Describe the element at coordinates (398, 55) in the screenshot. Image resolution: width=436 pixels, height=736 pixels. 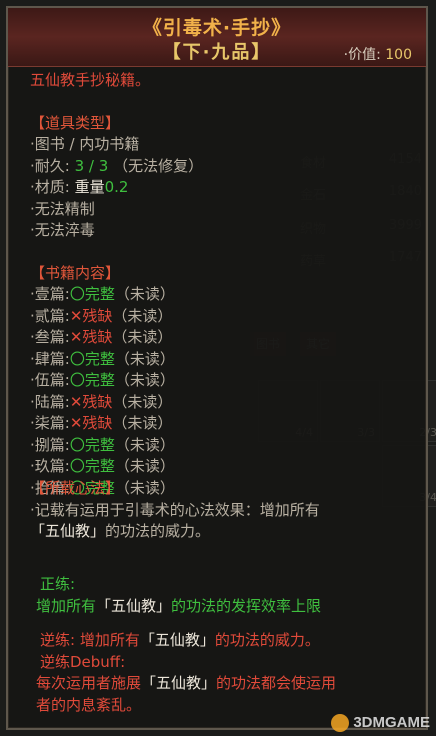
I see `value-number: 100` at that location.